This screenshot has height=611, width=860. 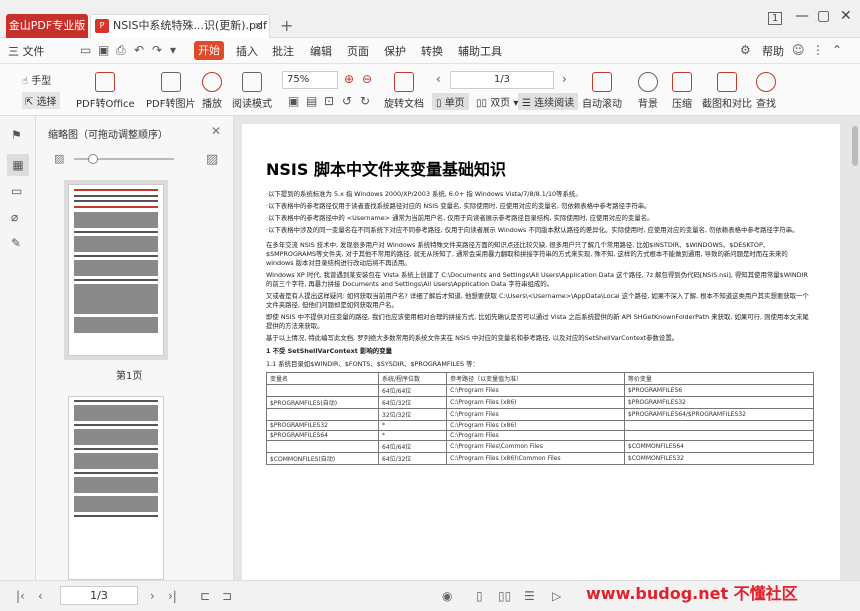 I want to click on rotate-document-button: 旋转文档, so click(x=404, y=91).